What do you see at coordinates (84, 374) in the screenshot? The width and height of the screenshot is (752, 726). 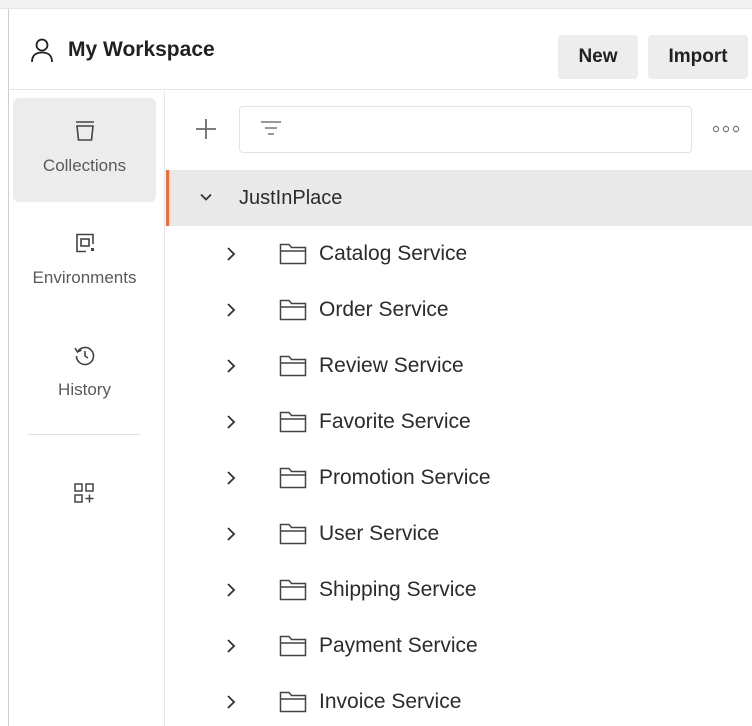 I see `sidebar-item-history: History` at bounding box center [84, 374].